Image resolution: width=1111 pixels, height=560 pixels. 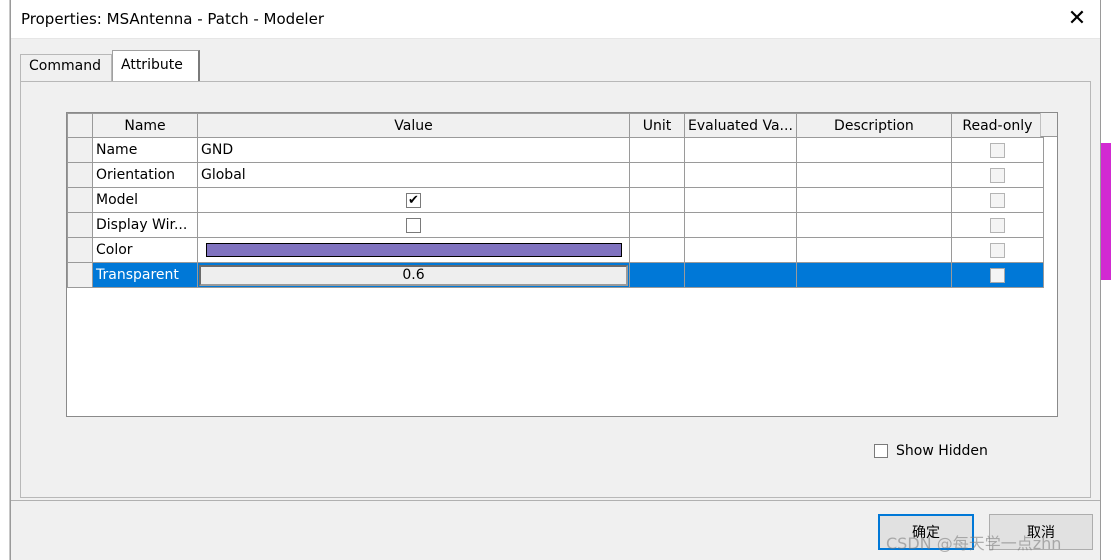 I want to click on background-canvas-left, so click(x=5, y=280).